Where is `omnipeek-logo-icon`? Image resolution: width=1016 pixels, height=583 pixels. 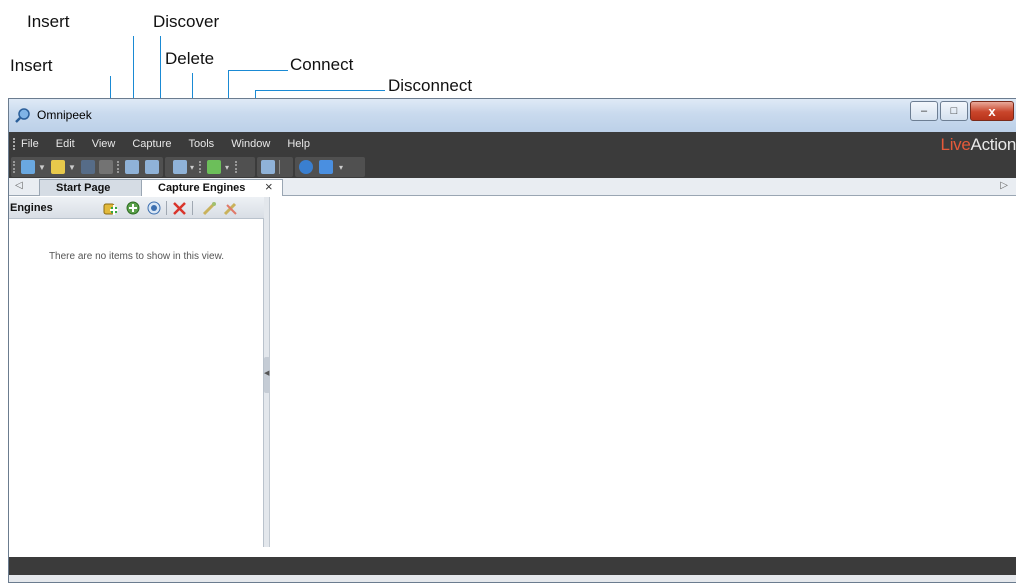
omnipeek-logo-icon is located at coordinates (22, 115).